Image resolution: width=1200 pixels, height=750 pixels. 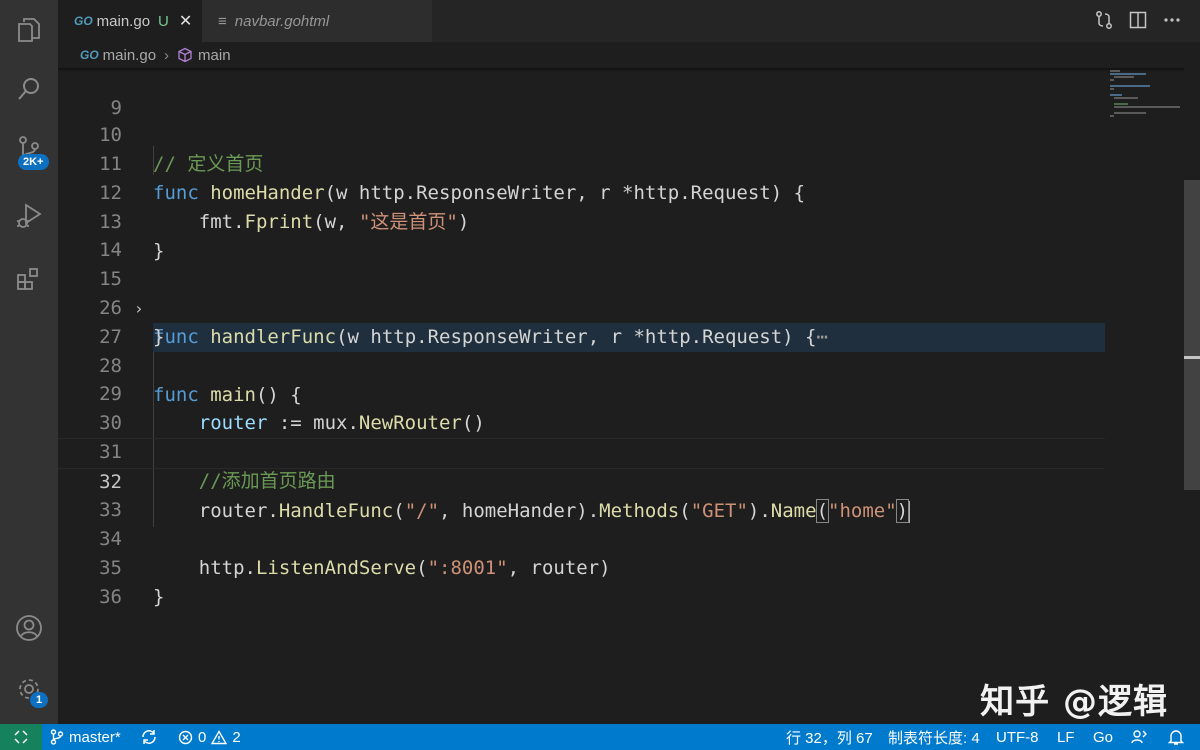 What do you see at coordinates (202, 737) in the screenshot?
I see `error-count: 0` at bounding box center [202, 737].